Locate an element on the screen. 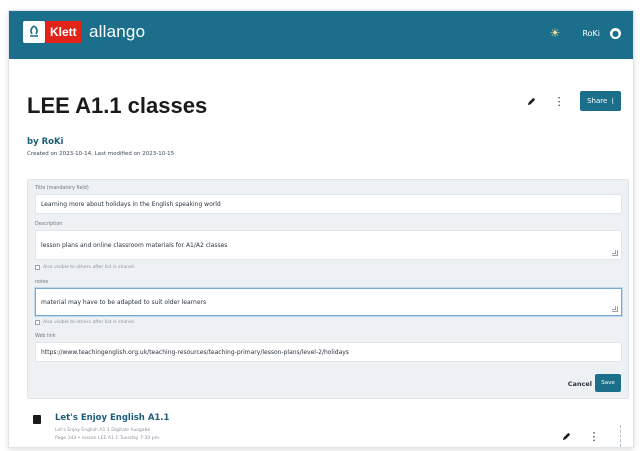 The width and height of the screenshot is (640, 451). resource-actions: ⋮ is located at coordinates (590, 436).